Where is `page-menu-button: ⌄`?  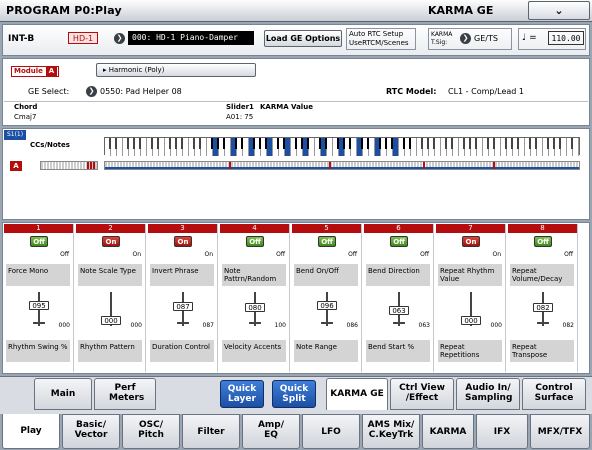 page-menu-button: ⌄ is located at coordinates (559, 10).